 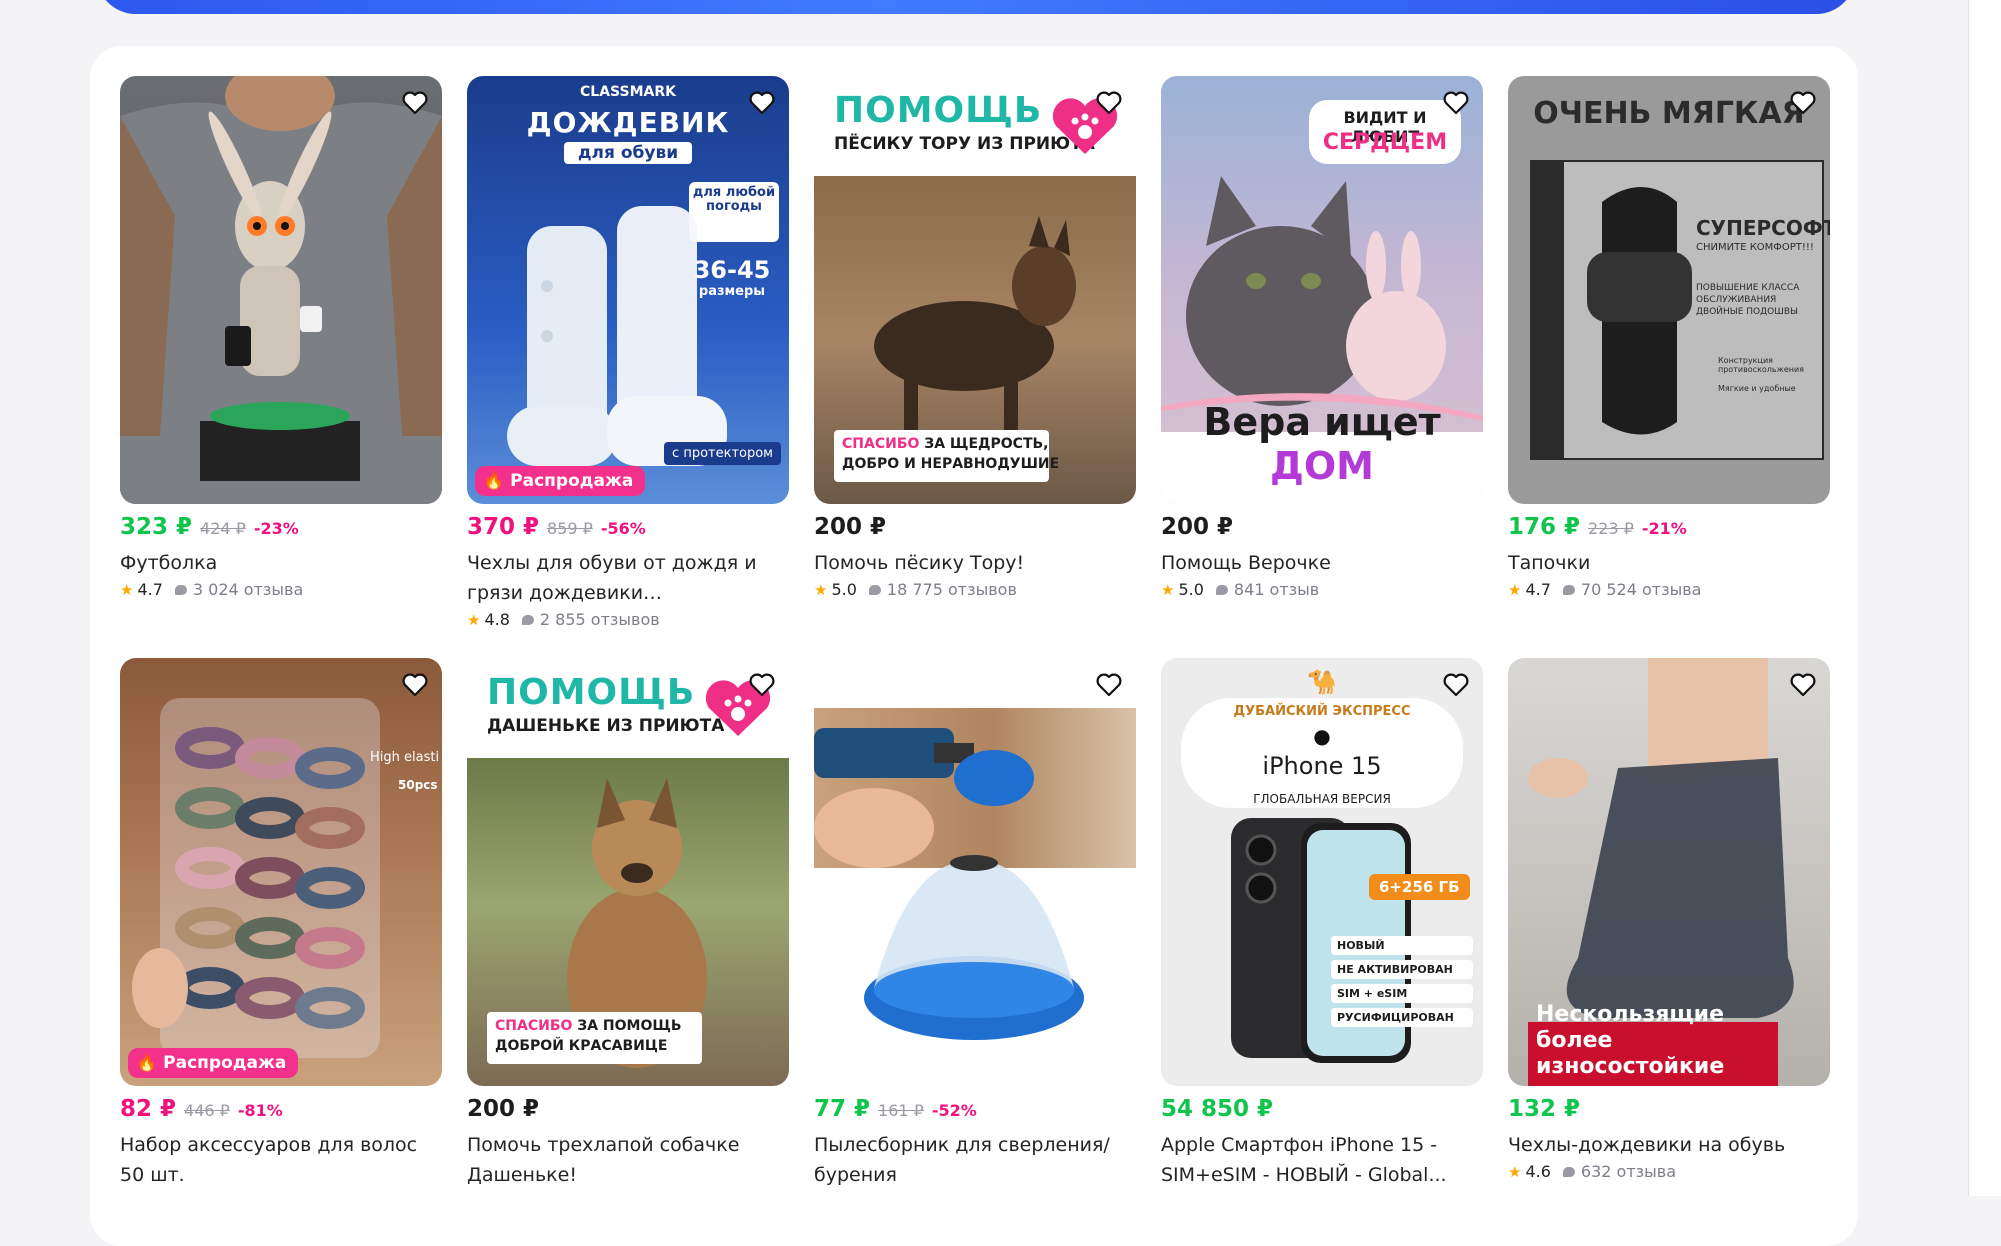 I want to click on rating-value: 4.8, so click(x=497, y=619).